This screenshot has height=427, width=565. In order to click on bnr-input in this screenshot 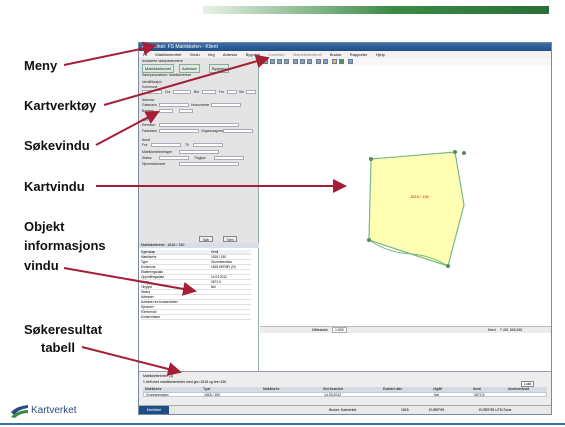, I will do `click(209, 92)`.